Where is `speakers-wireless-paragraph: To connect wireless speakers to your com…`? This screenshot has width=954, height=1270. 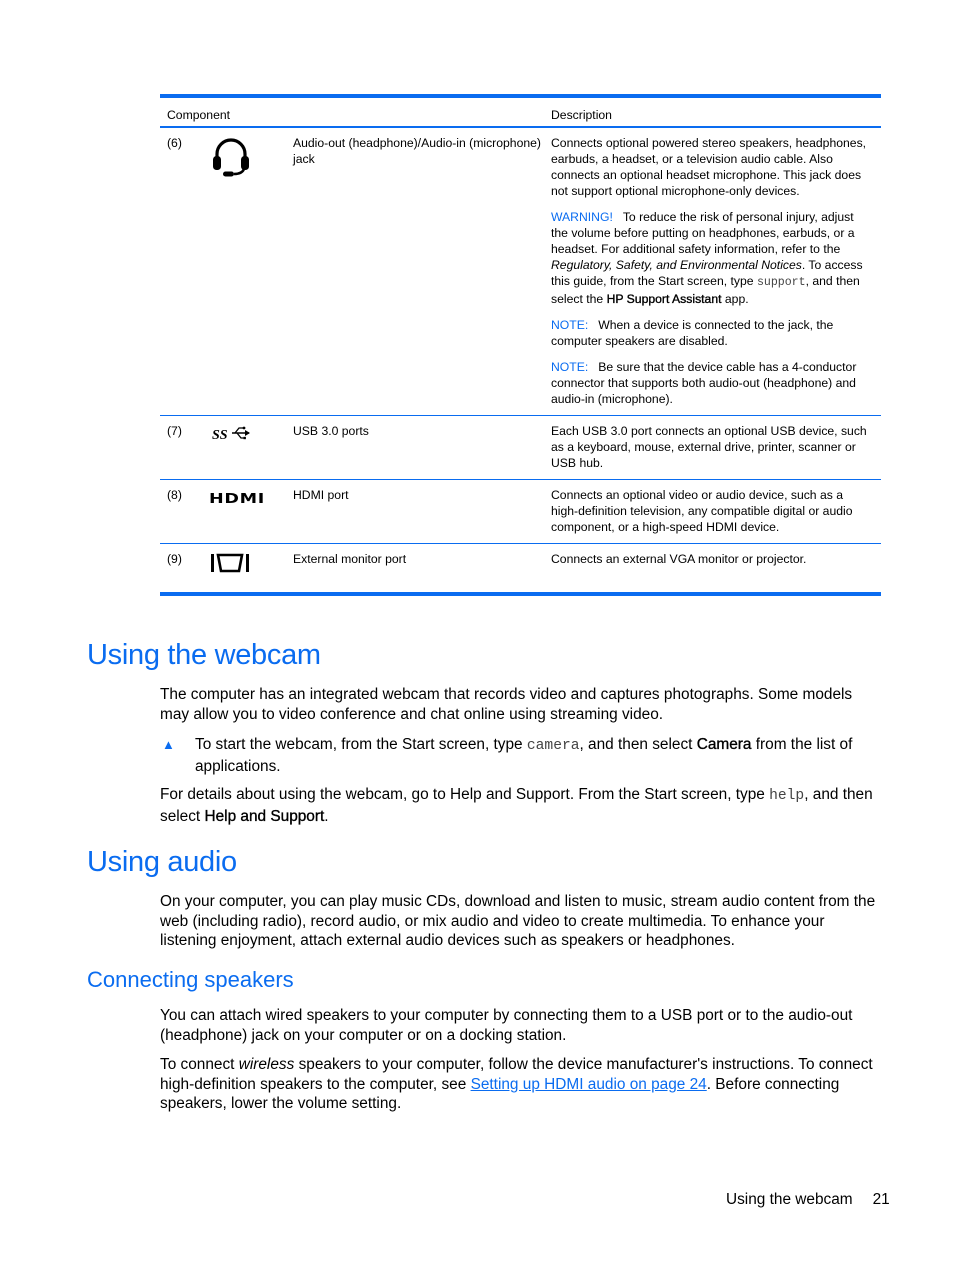 speakers-wireless-paragraph: To connect wireless speakers to your com… is located at coordinates (522, 1084).